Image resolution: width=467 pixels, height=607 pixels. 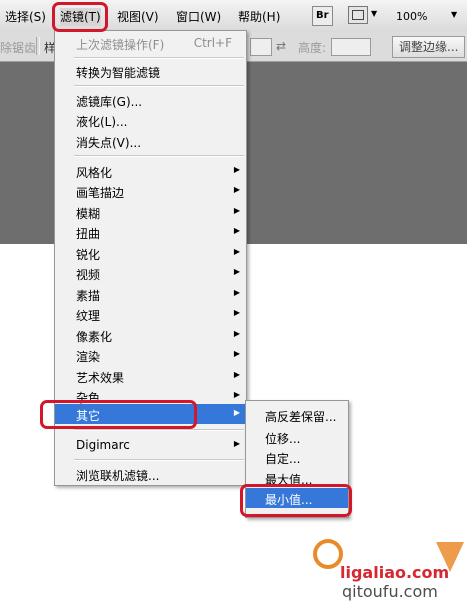 I want to click on zoom-dropdown-icon: ▼, so click(x=454, y=14).